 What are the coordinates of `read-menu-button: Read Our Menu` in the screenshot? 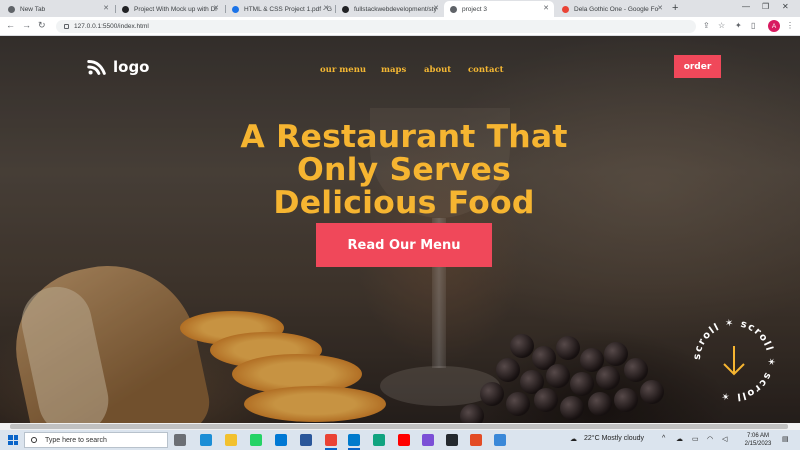 It's located at (404, 245).